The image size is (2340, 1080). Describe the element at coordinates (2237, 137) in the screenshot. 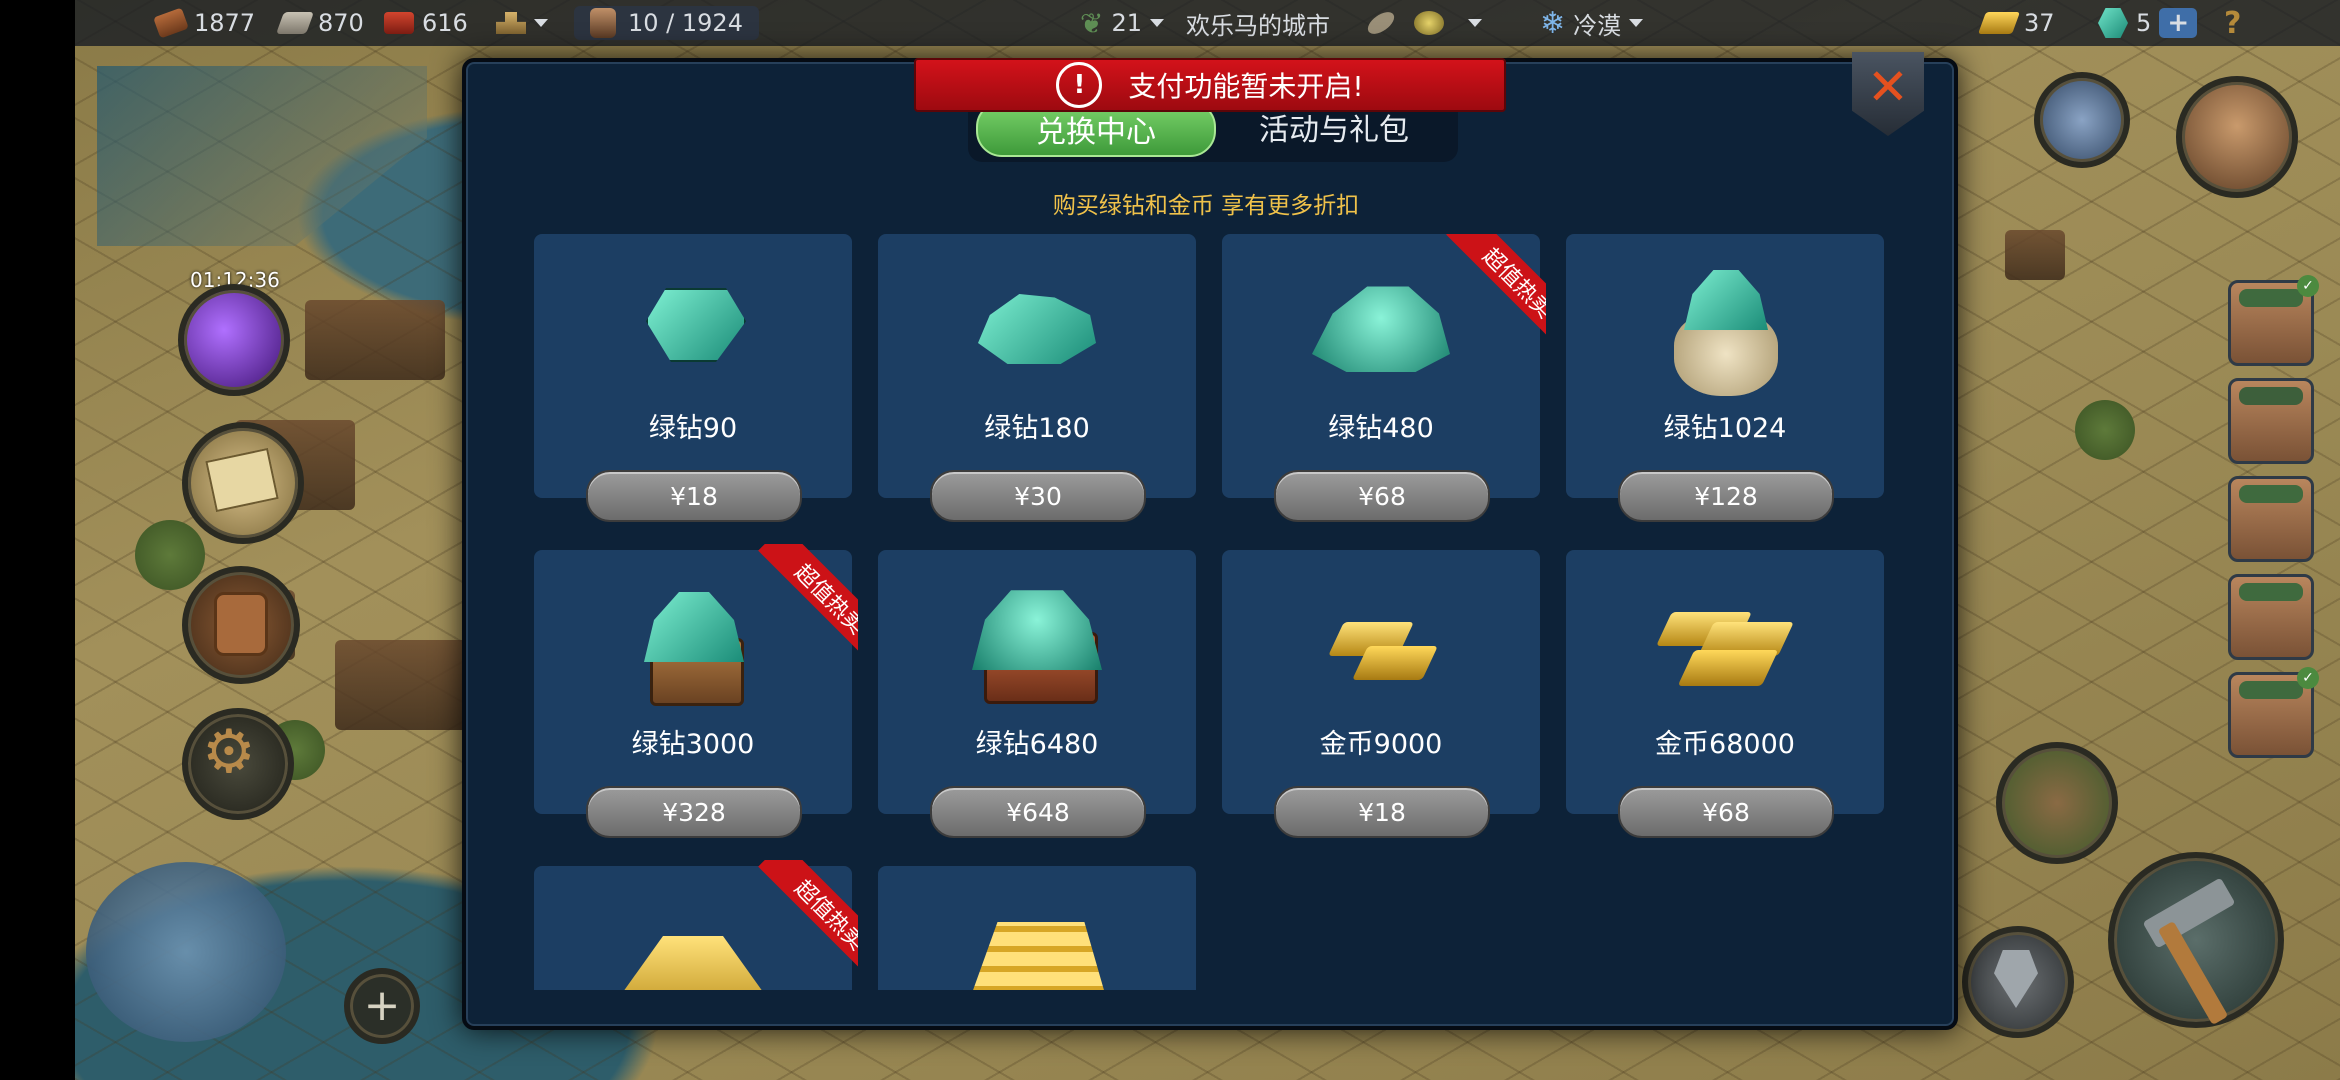

I see `player-avatar-button` at that location.